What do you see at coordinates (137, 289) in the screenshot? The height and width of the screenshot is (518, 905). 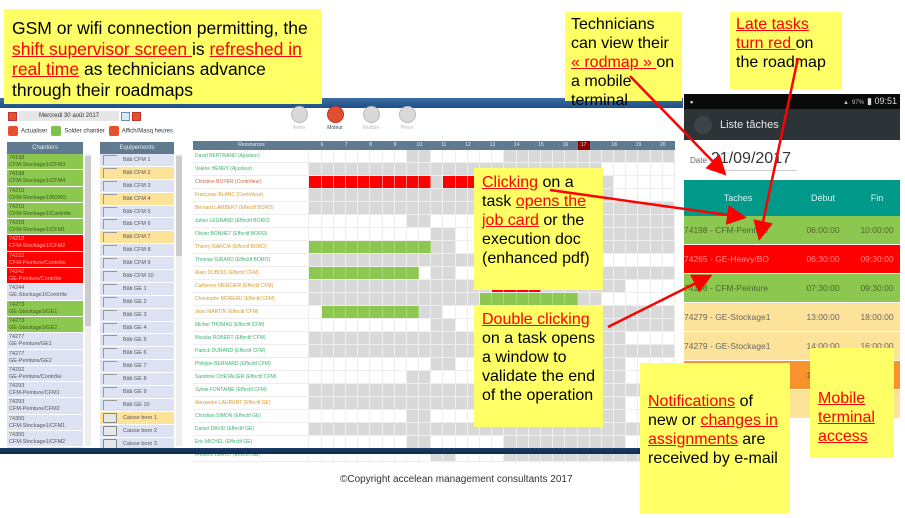 I see `equipement-item: Bâti GE 1` at bounding box center [137, 289].